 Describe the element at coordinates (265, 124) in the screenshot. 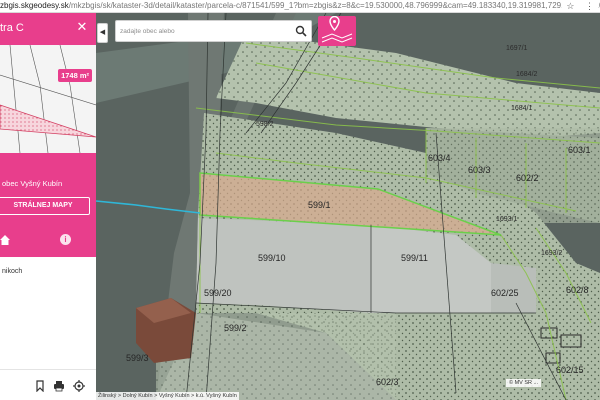

I see `parcel-label-598-2: 598/2` at that location.